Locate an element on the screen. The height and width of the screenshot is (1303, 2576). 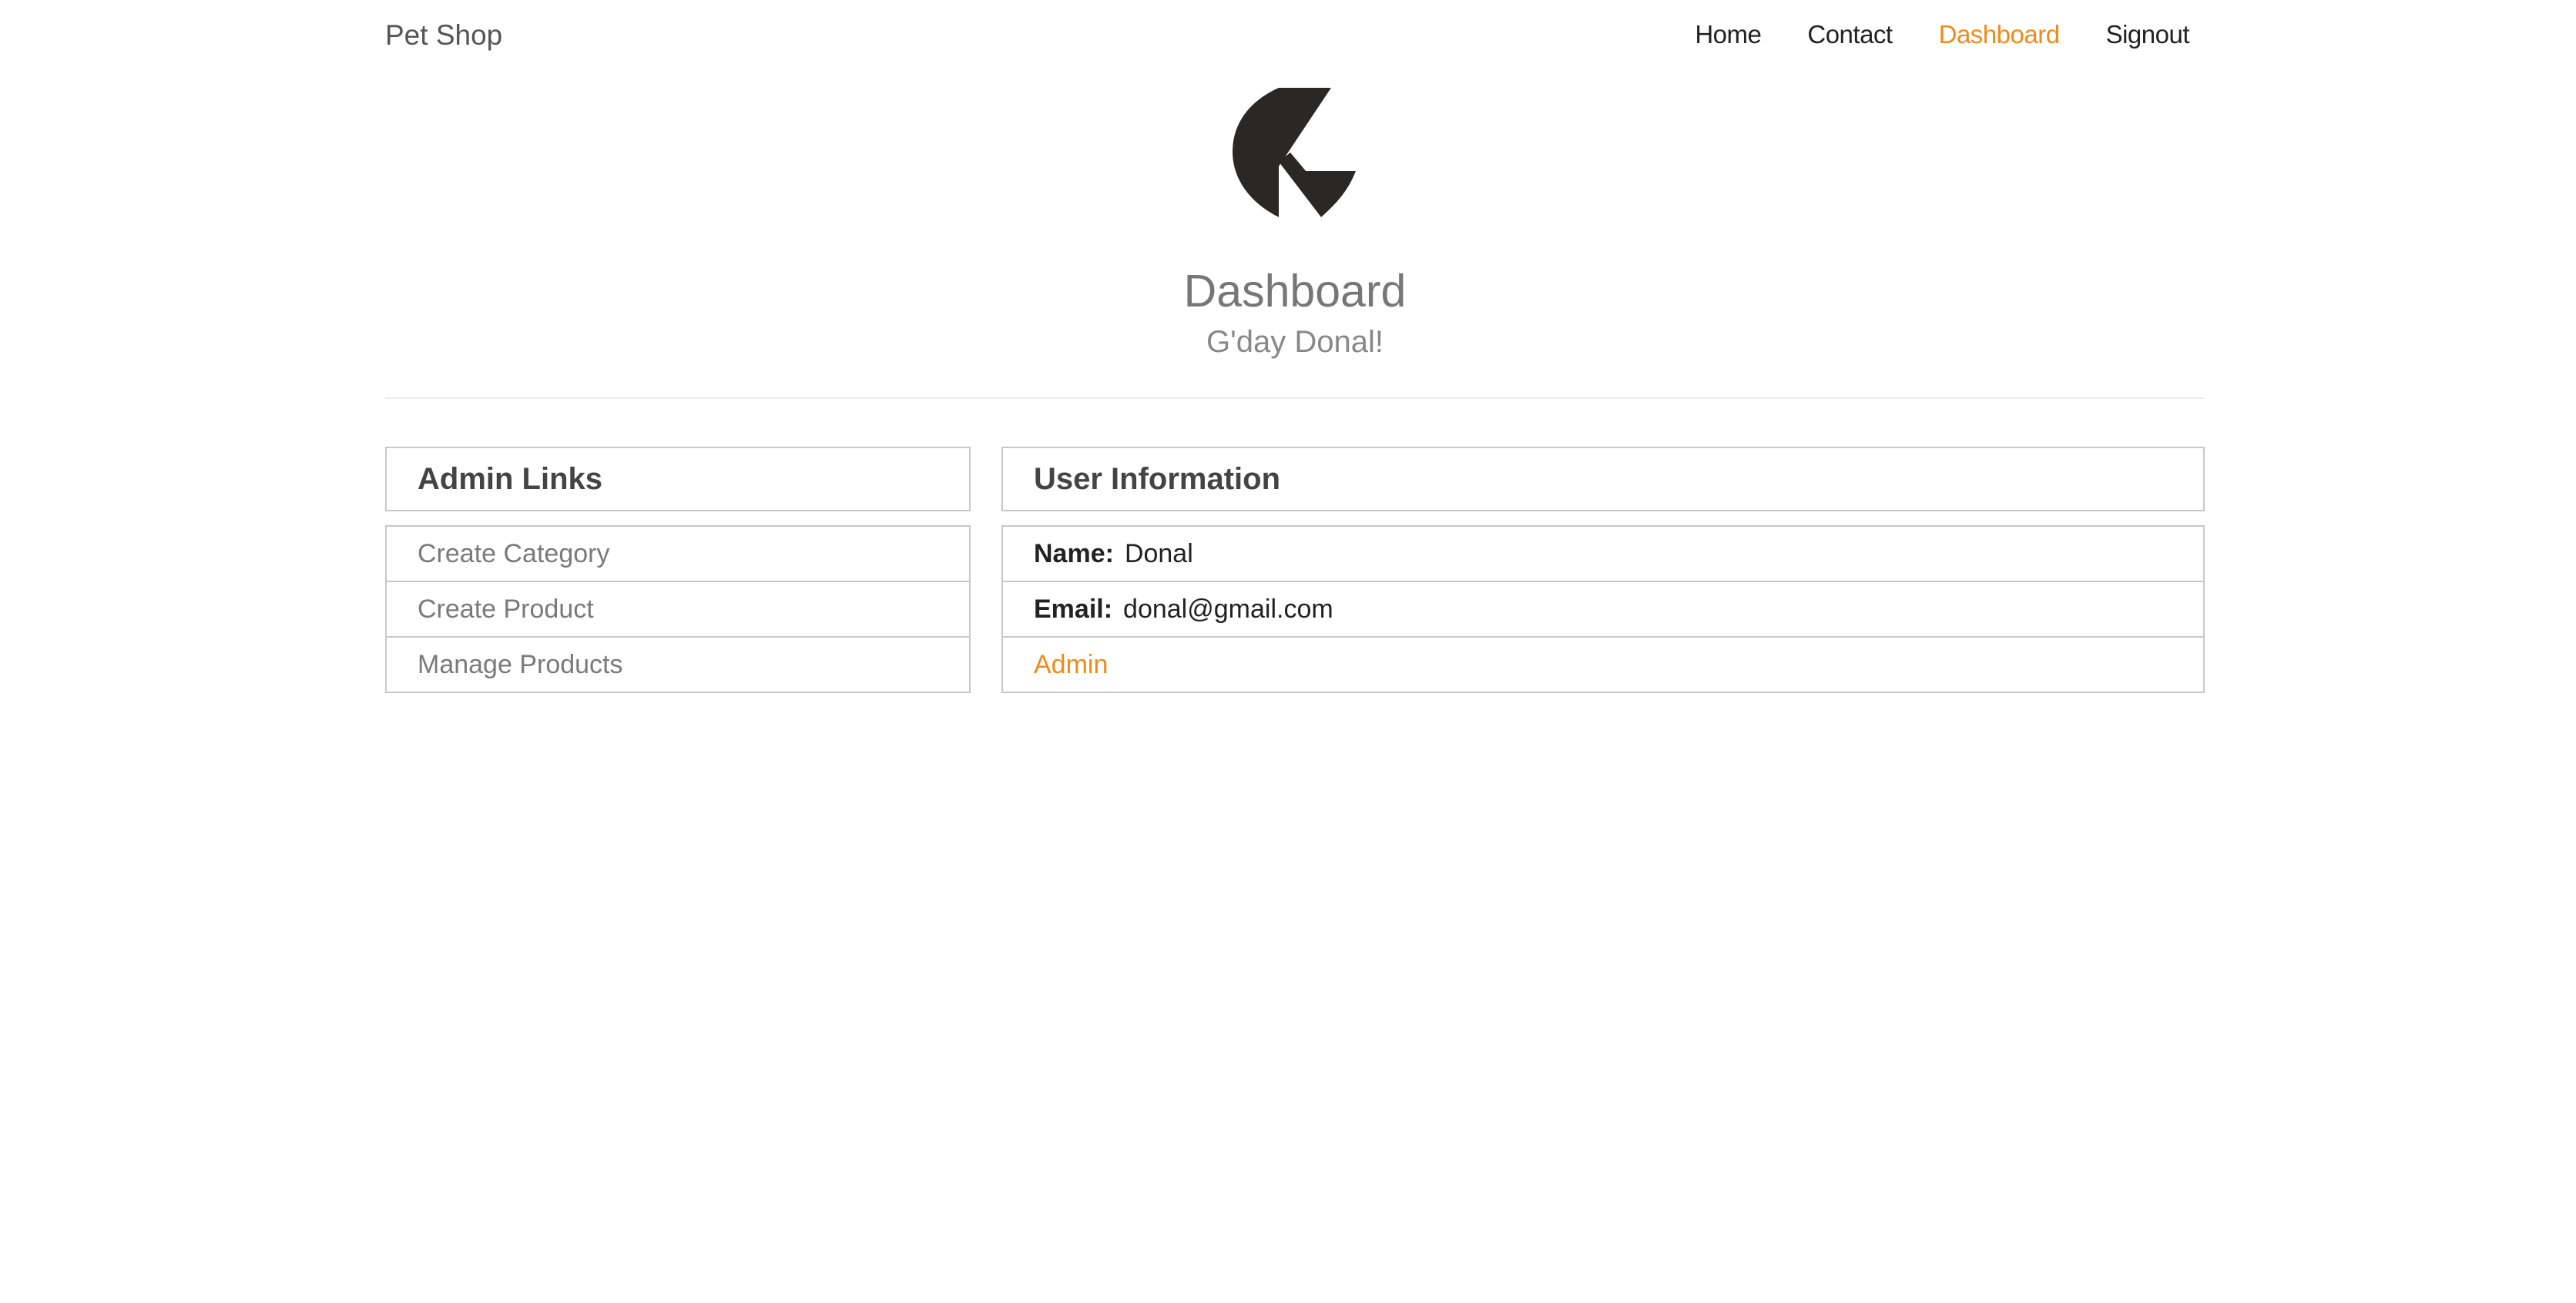
nav-link-contact: Contact is located at coordinates (1850, 34).